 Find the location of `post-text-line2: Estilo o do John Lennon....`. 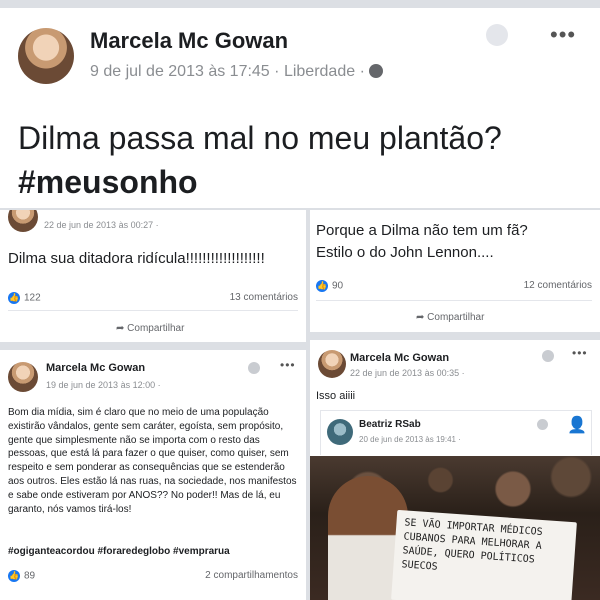

post-text-line2: Estilo o do John Lennon.... is located at coordinates (405, 252).